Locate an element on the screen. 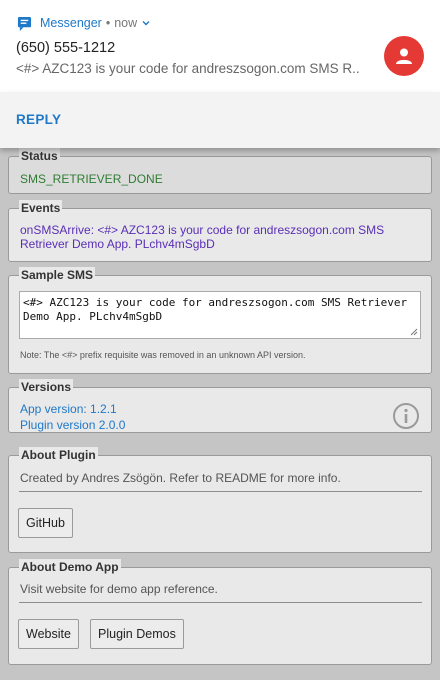  about-plugin-legend: About Plugin is located at coordinates (58, 455).